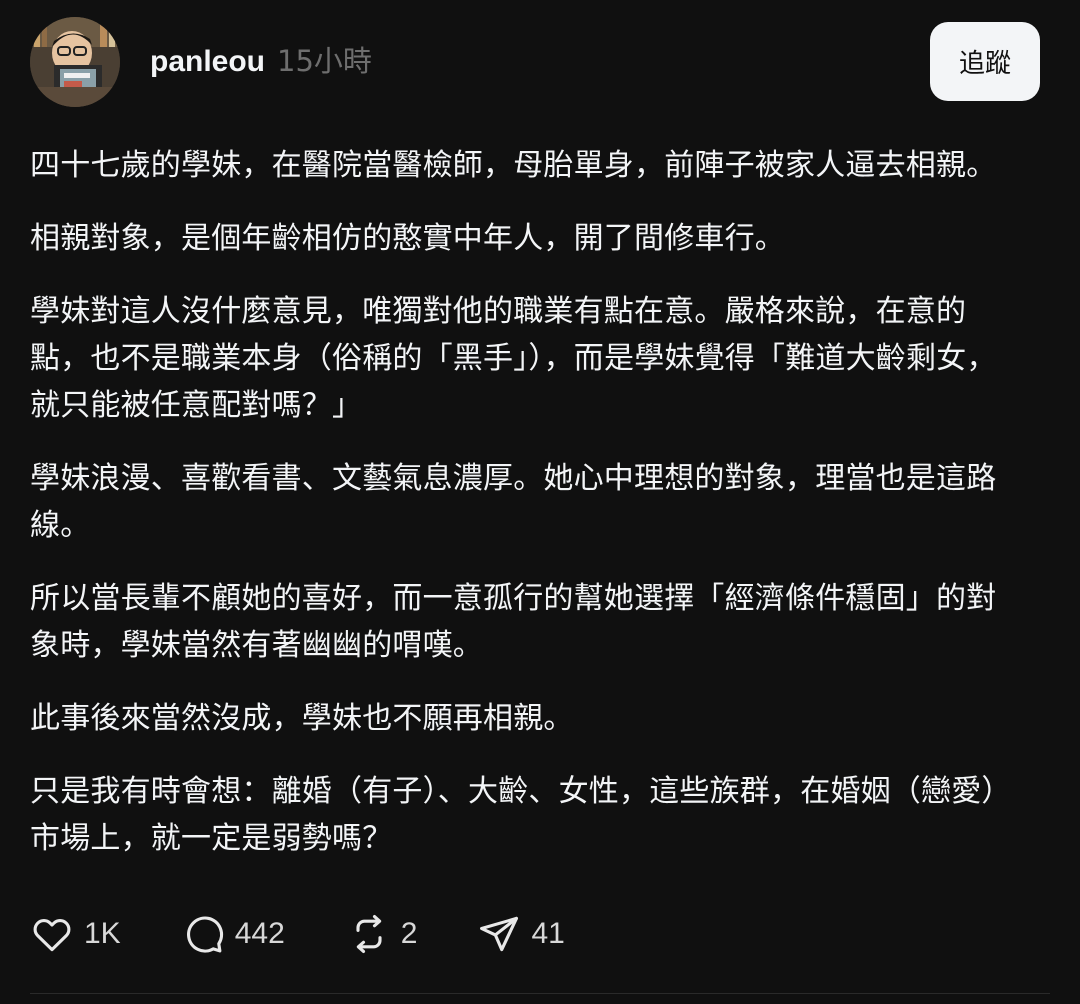  I want to click on post-time: 15小時, so click(324, 61).